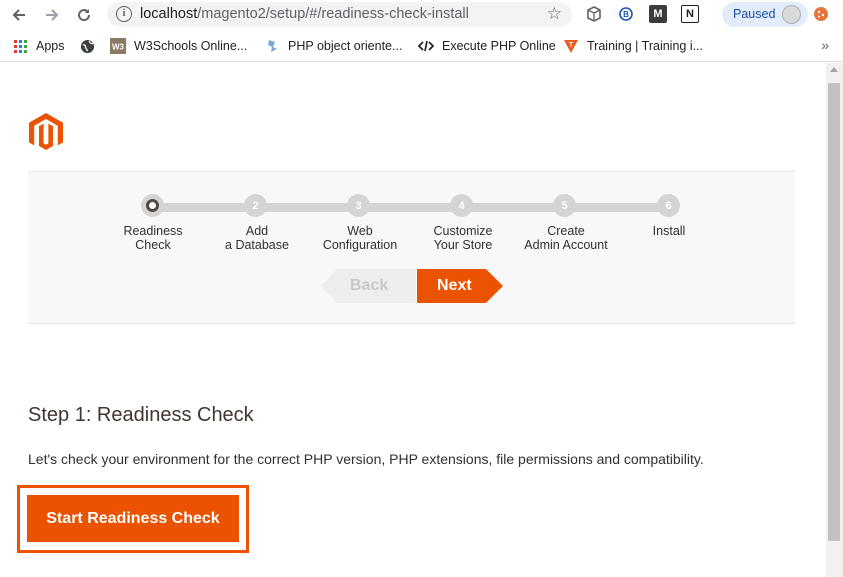 Image resolution: width=843 pixels, height=577 pixels. Describe the element at coordinates (255, 205) in the screenshot. I see `step-2-indicator: 2` at that location.